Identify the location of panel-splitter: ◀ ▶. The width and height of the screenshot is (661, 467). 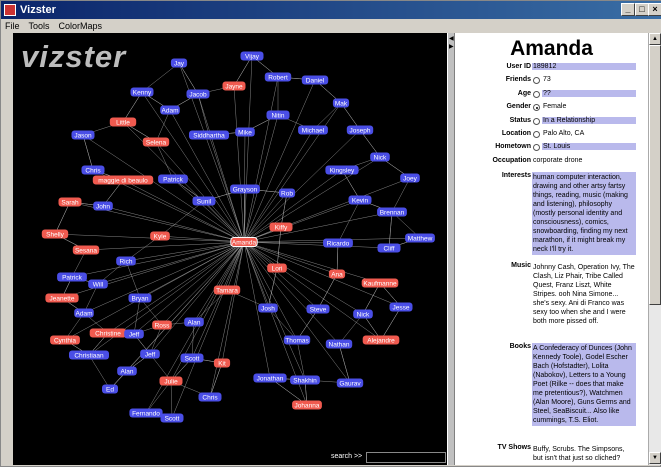
(451, 249).